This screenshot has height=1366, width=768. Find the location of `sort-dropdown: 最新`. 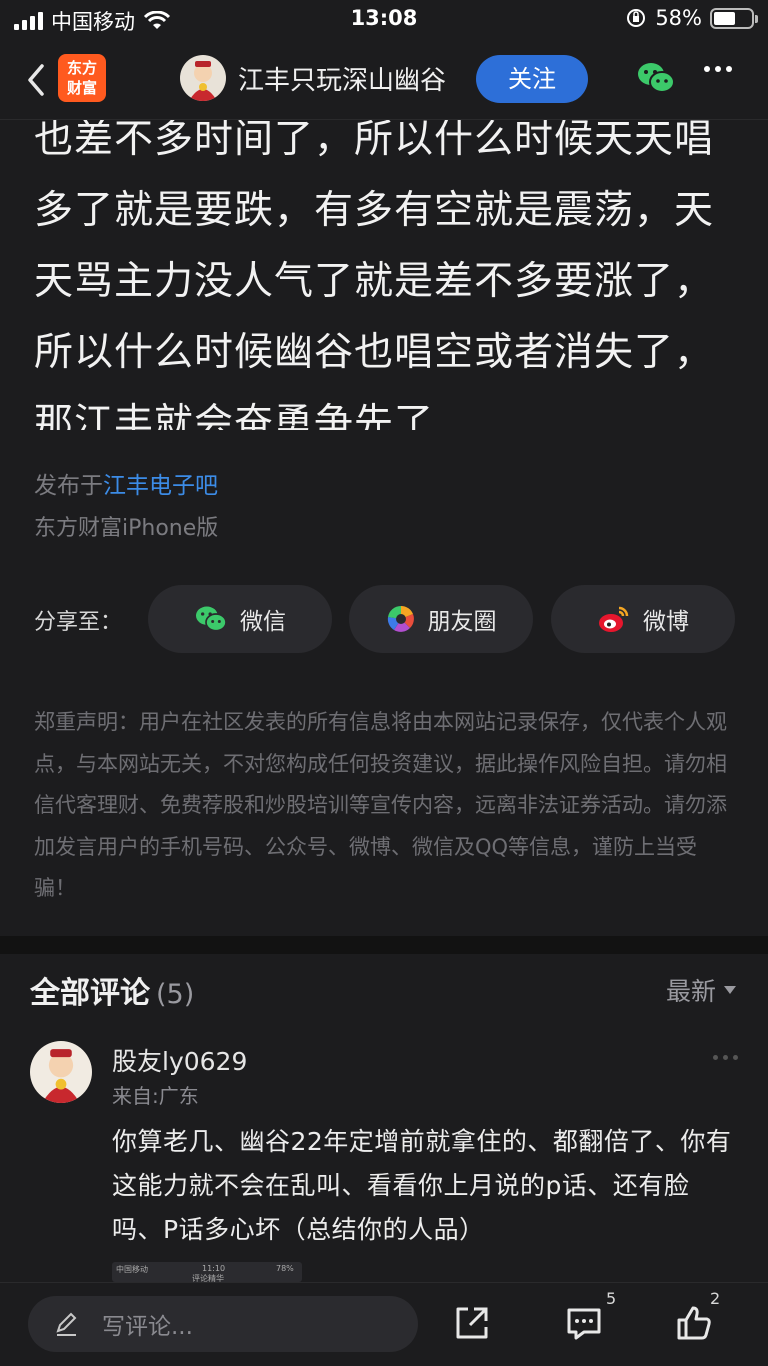

sort-dropdown: 最新 is located at coordinates (701, 990).